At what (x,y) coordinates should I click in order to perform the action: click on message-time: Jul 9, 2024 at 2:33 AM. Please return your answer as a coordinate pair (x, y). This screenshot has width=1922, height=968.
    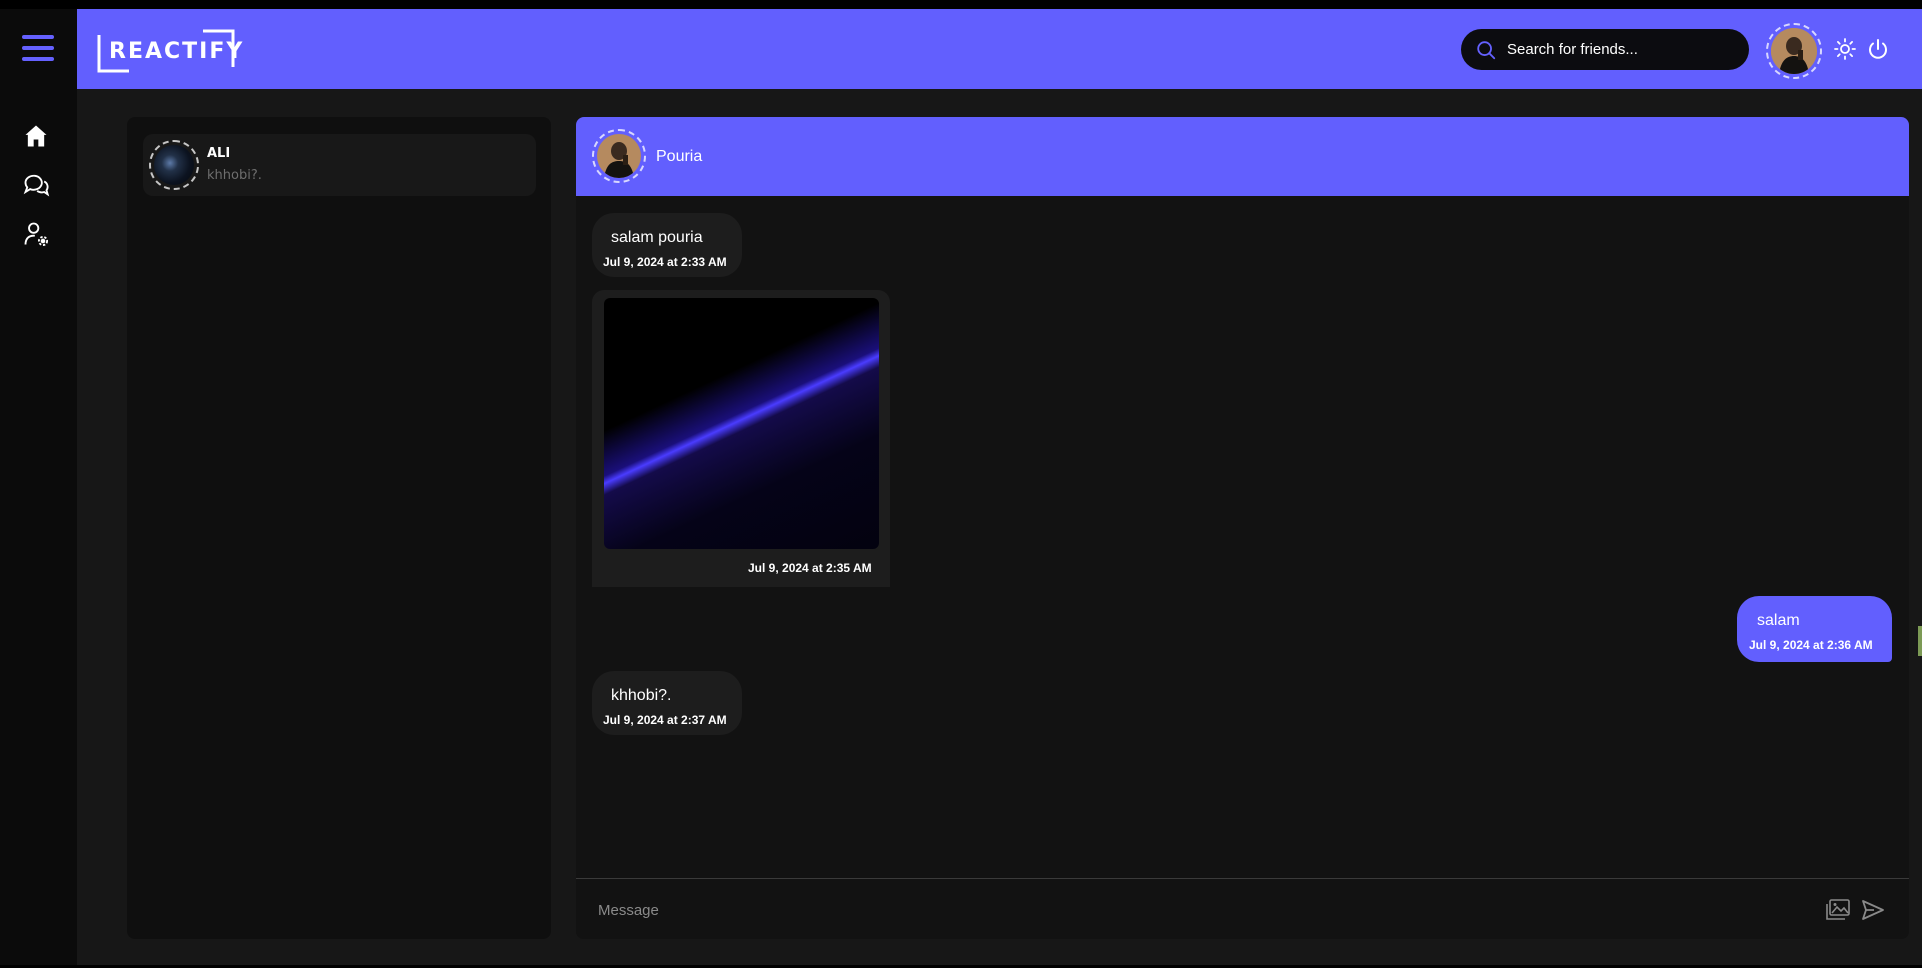
    Looking at the image, I should click on (665, 262).